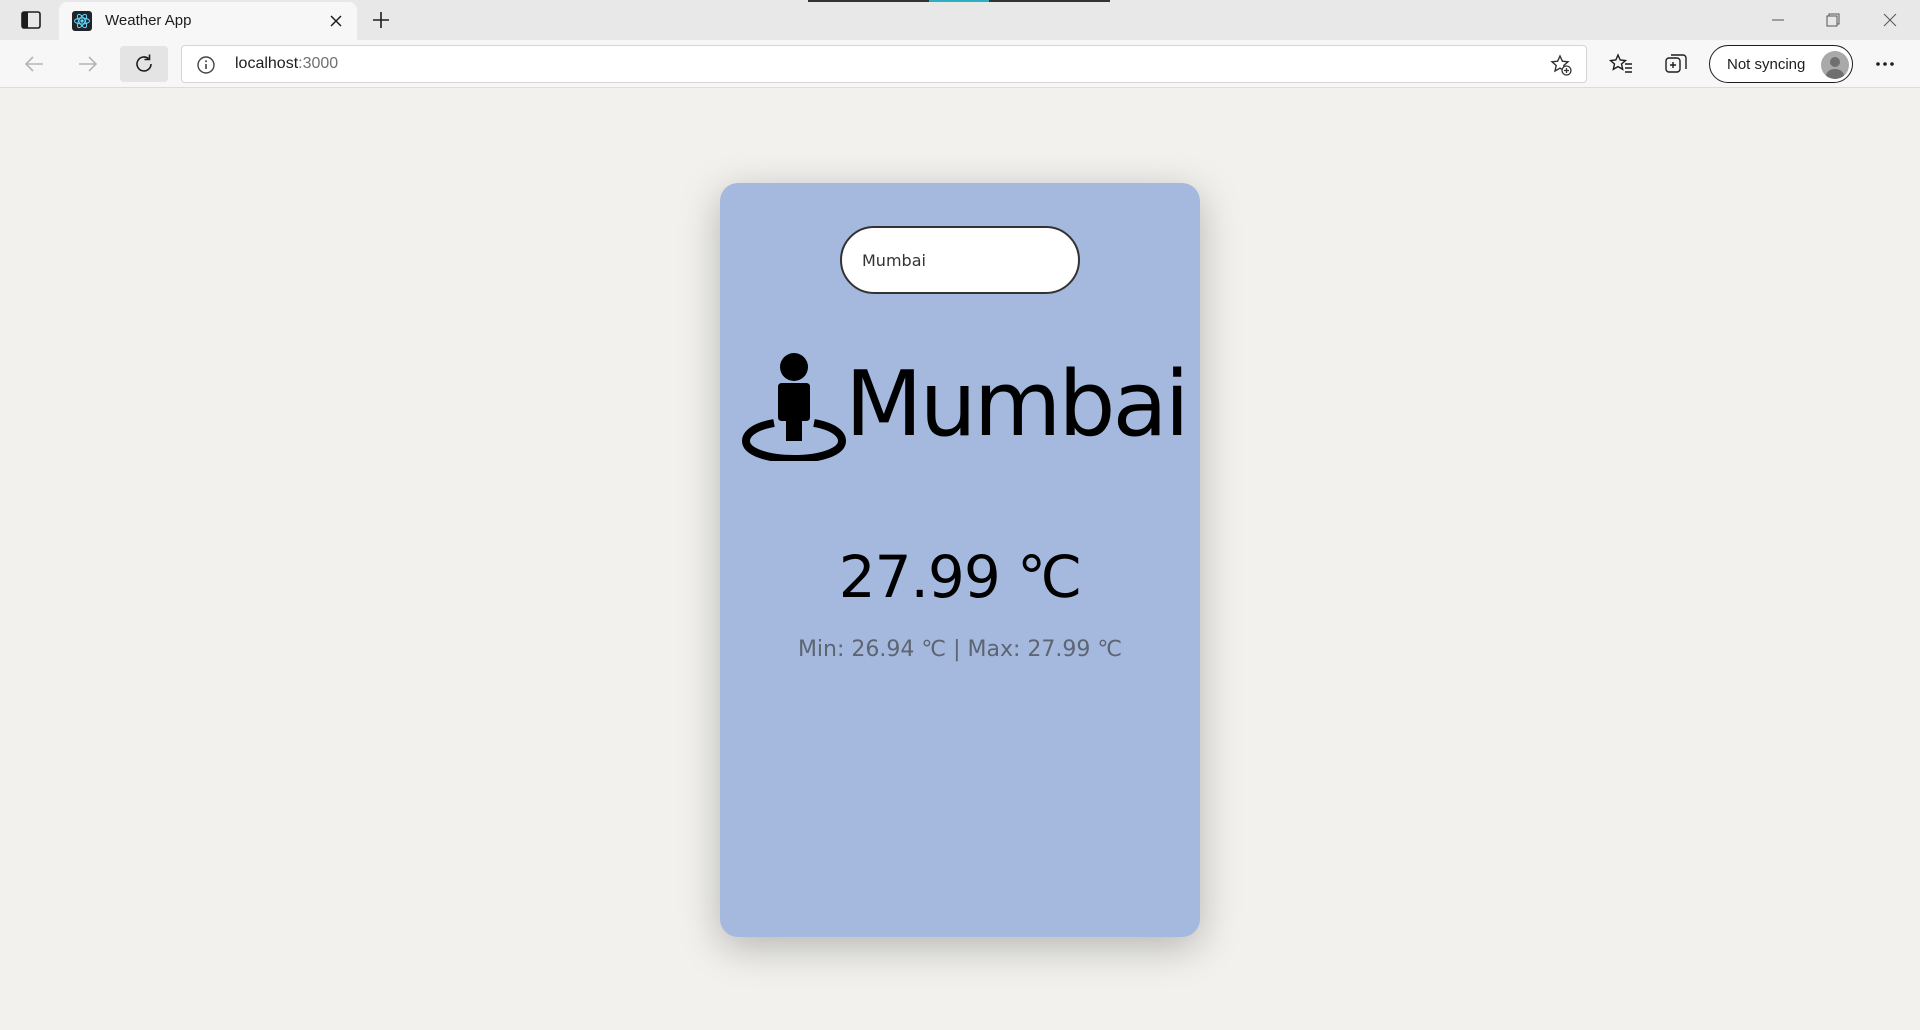  Describe the element at coordinates (1676, 64) in the screenshot. I see `collections-icon` at that location.